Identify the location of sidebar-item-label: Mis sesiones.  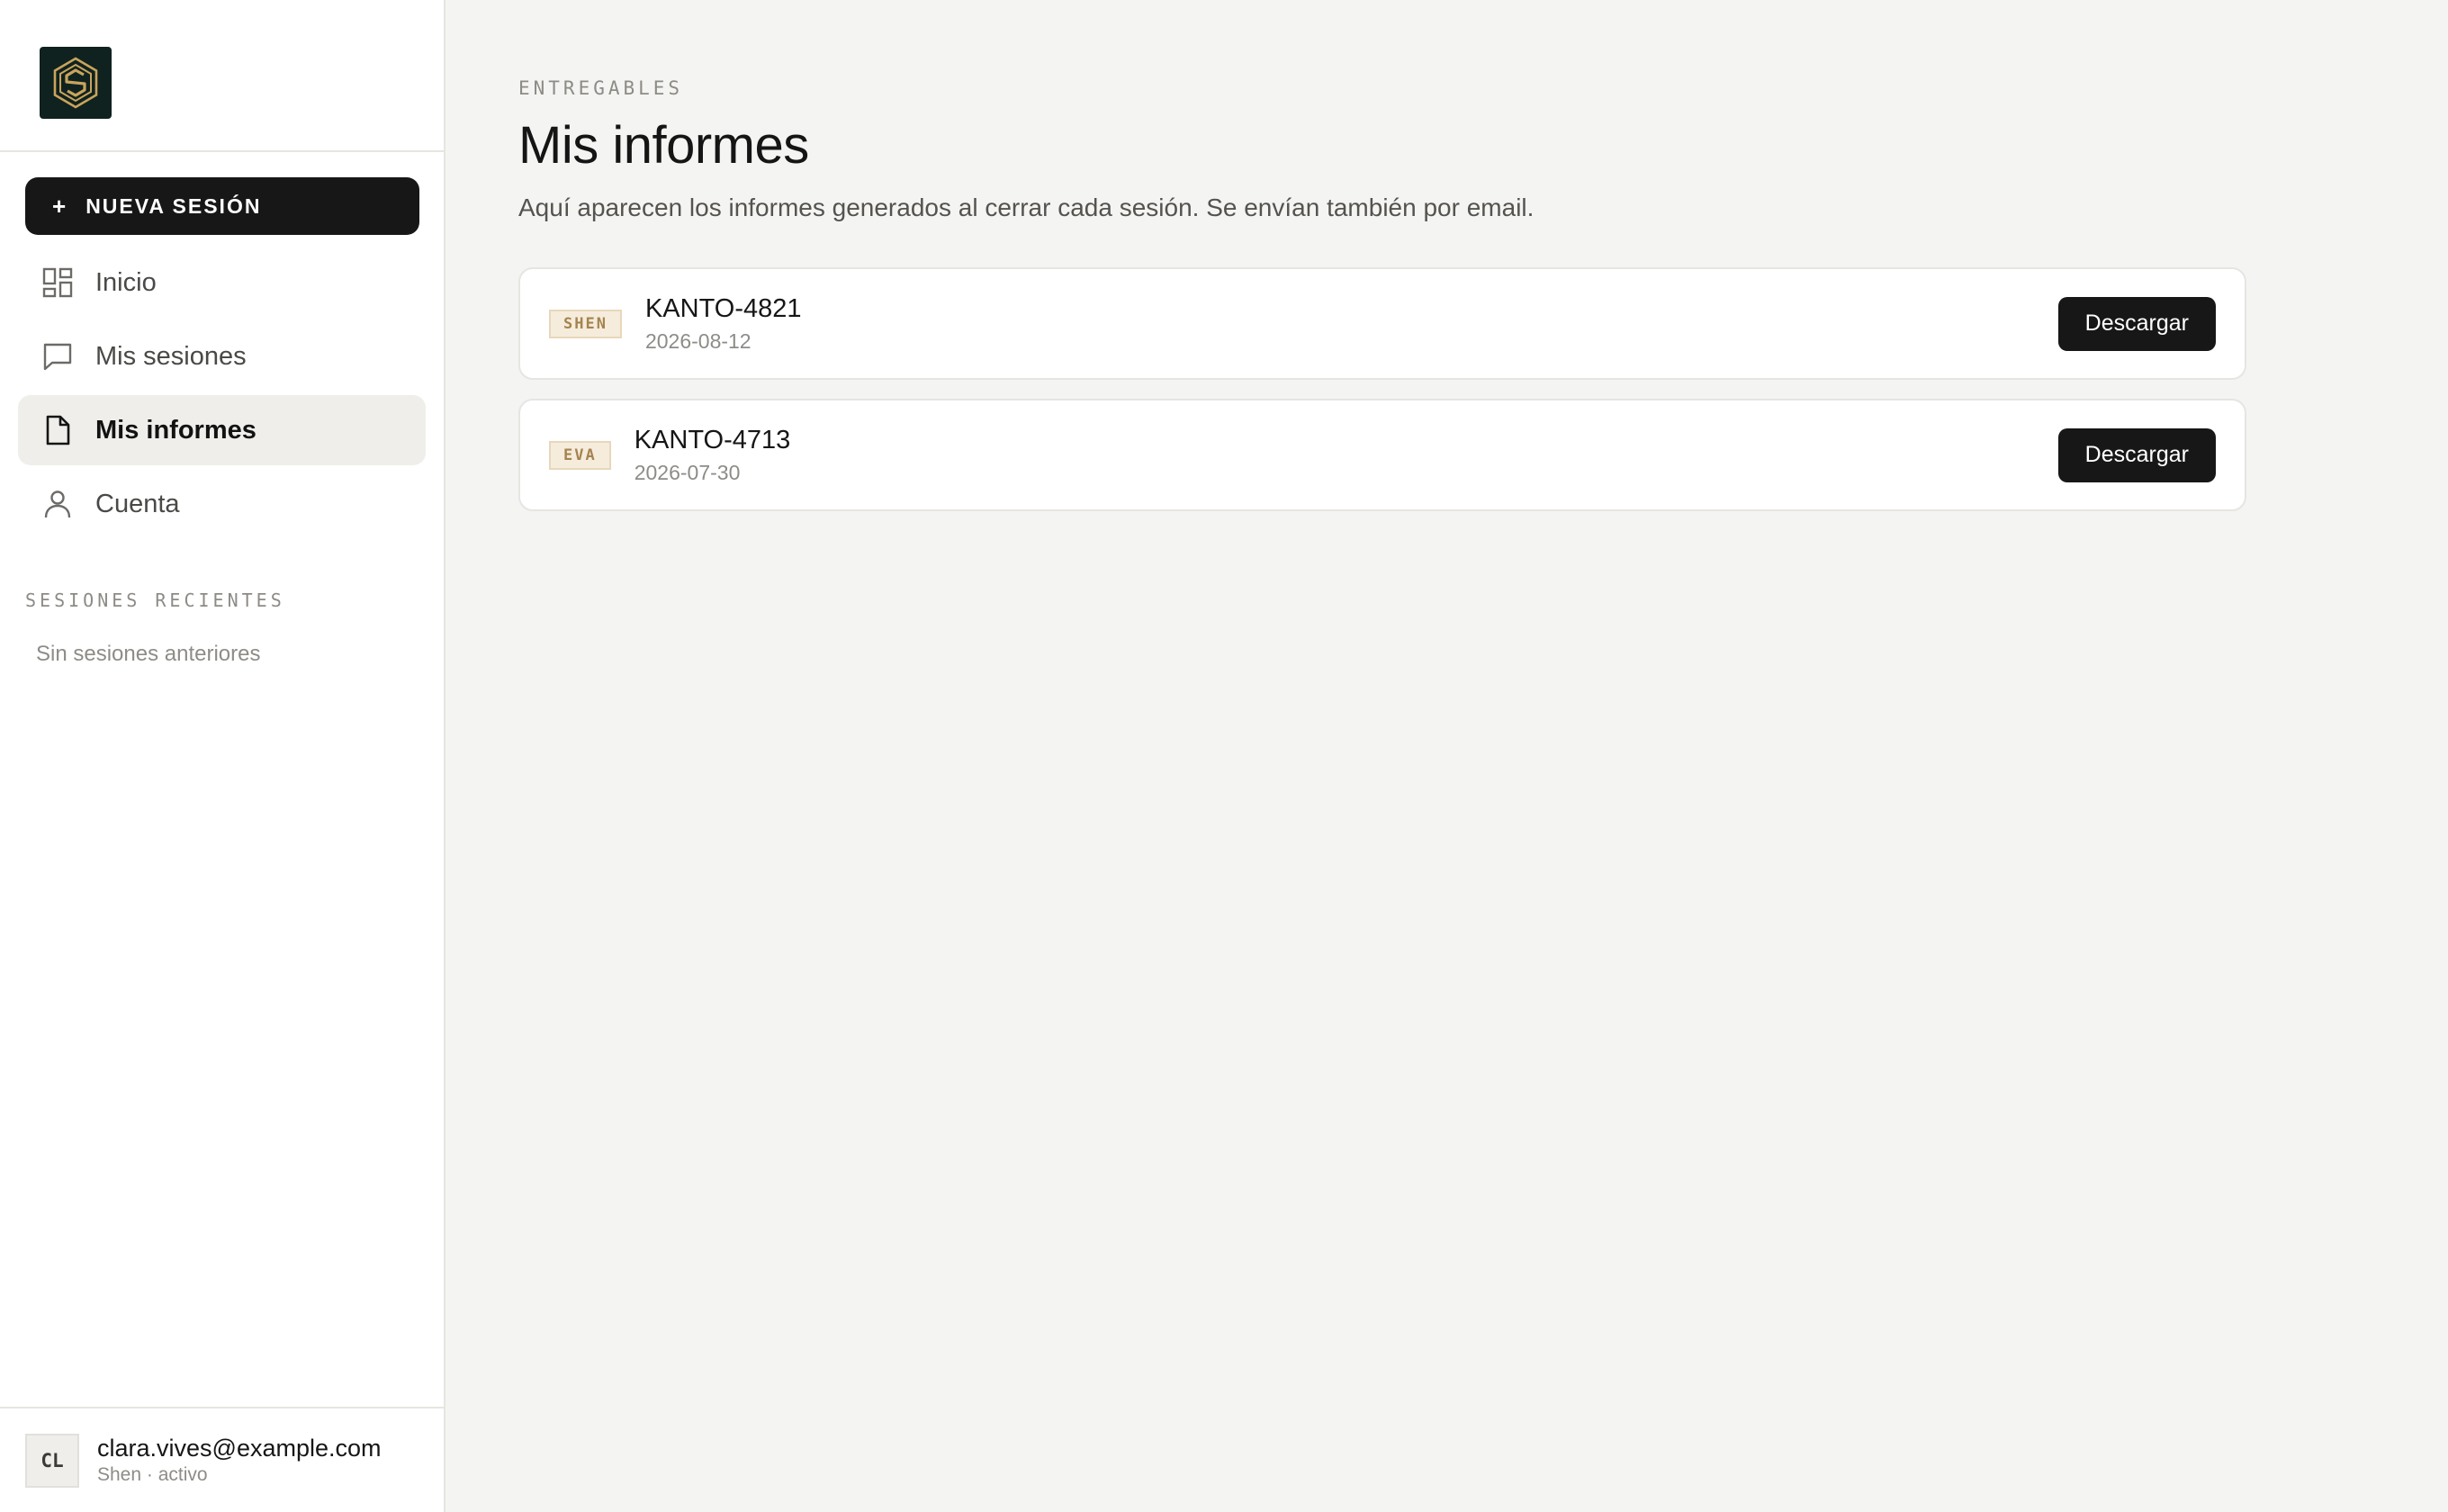
(171, 356).